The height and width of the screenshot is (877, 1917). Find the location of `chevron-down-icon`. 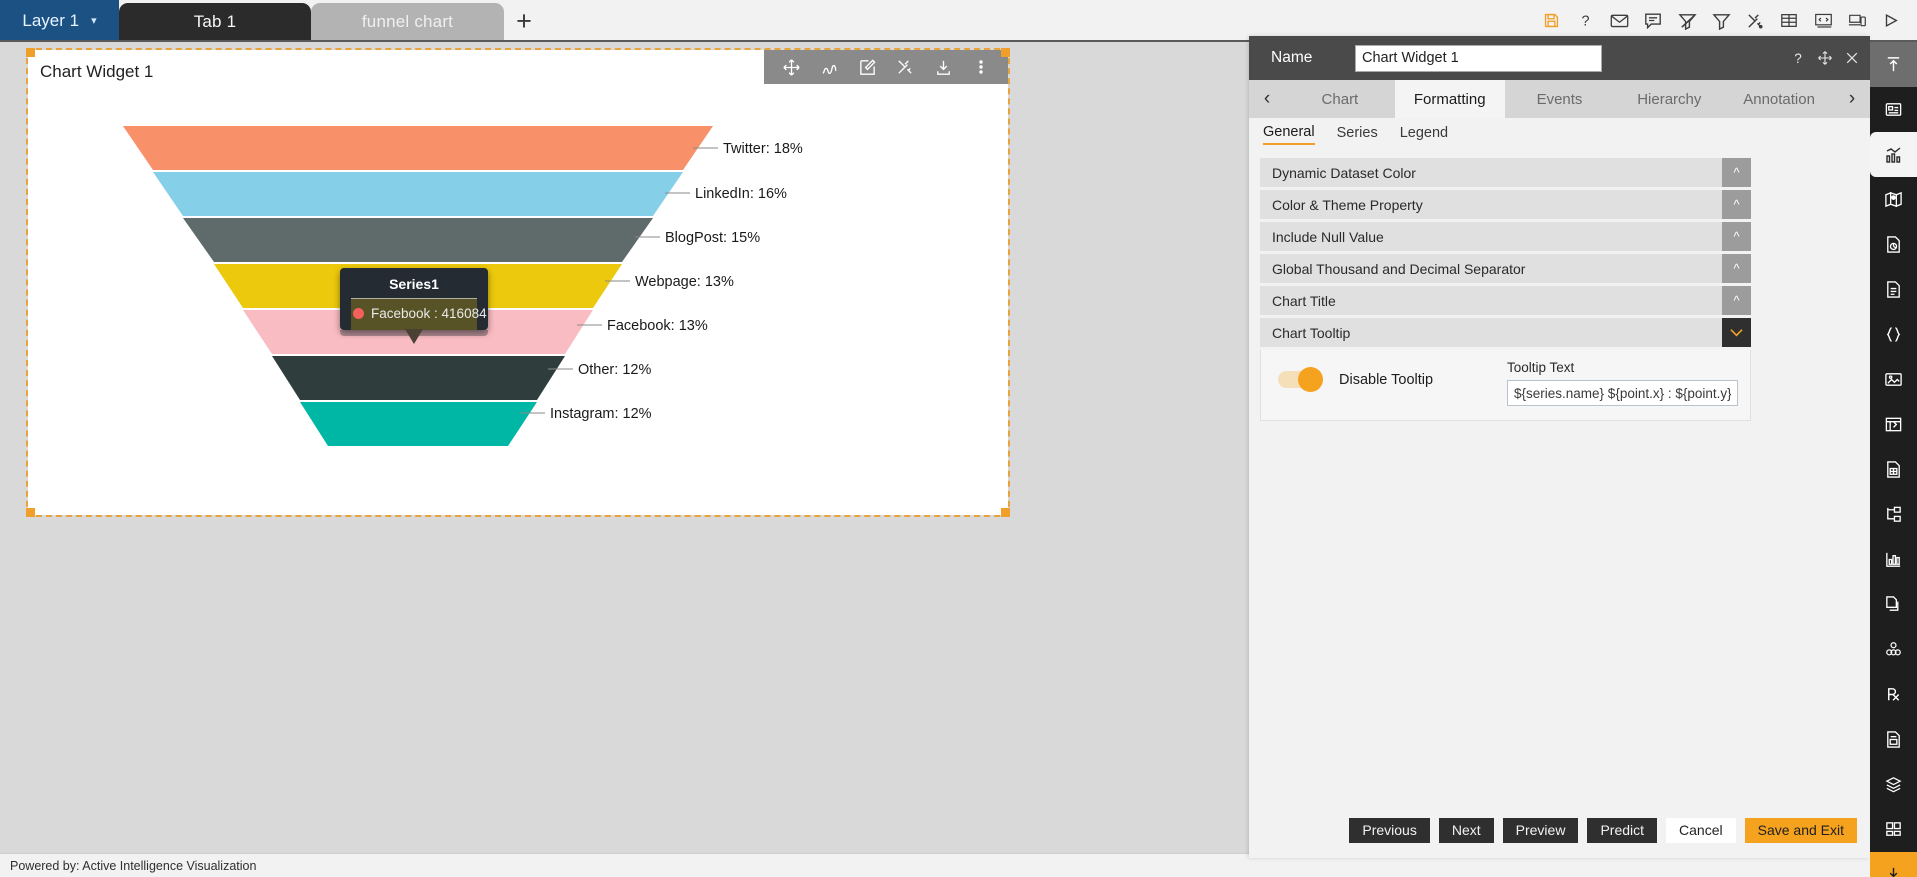

chevron-down-icon is located at coordinates (1736, 332).